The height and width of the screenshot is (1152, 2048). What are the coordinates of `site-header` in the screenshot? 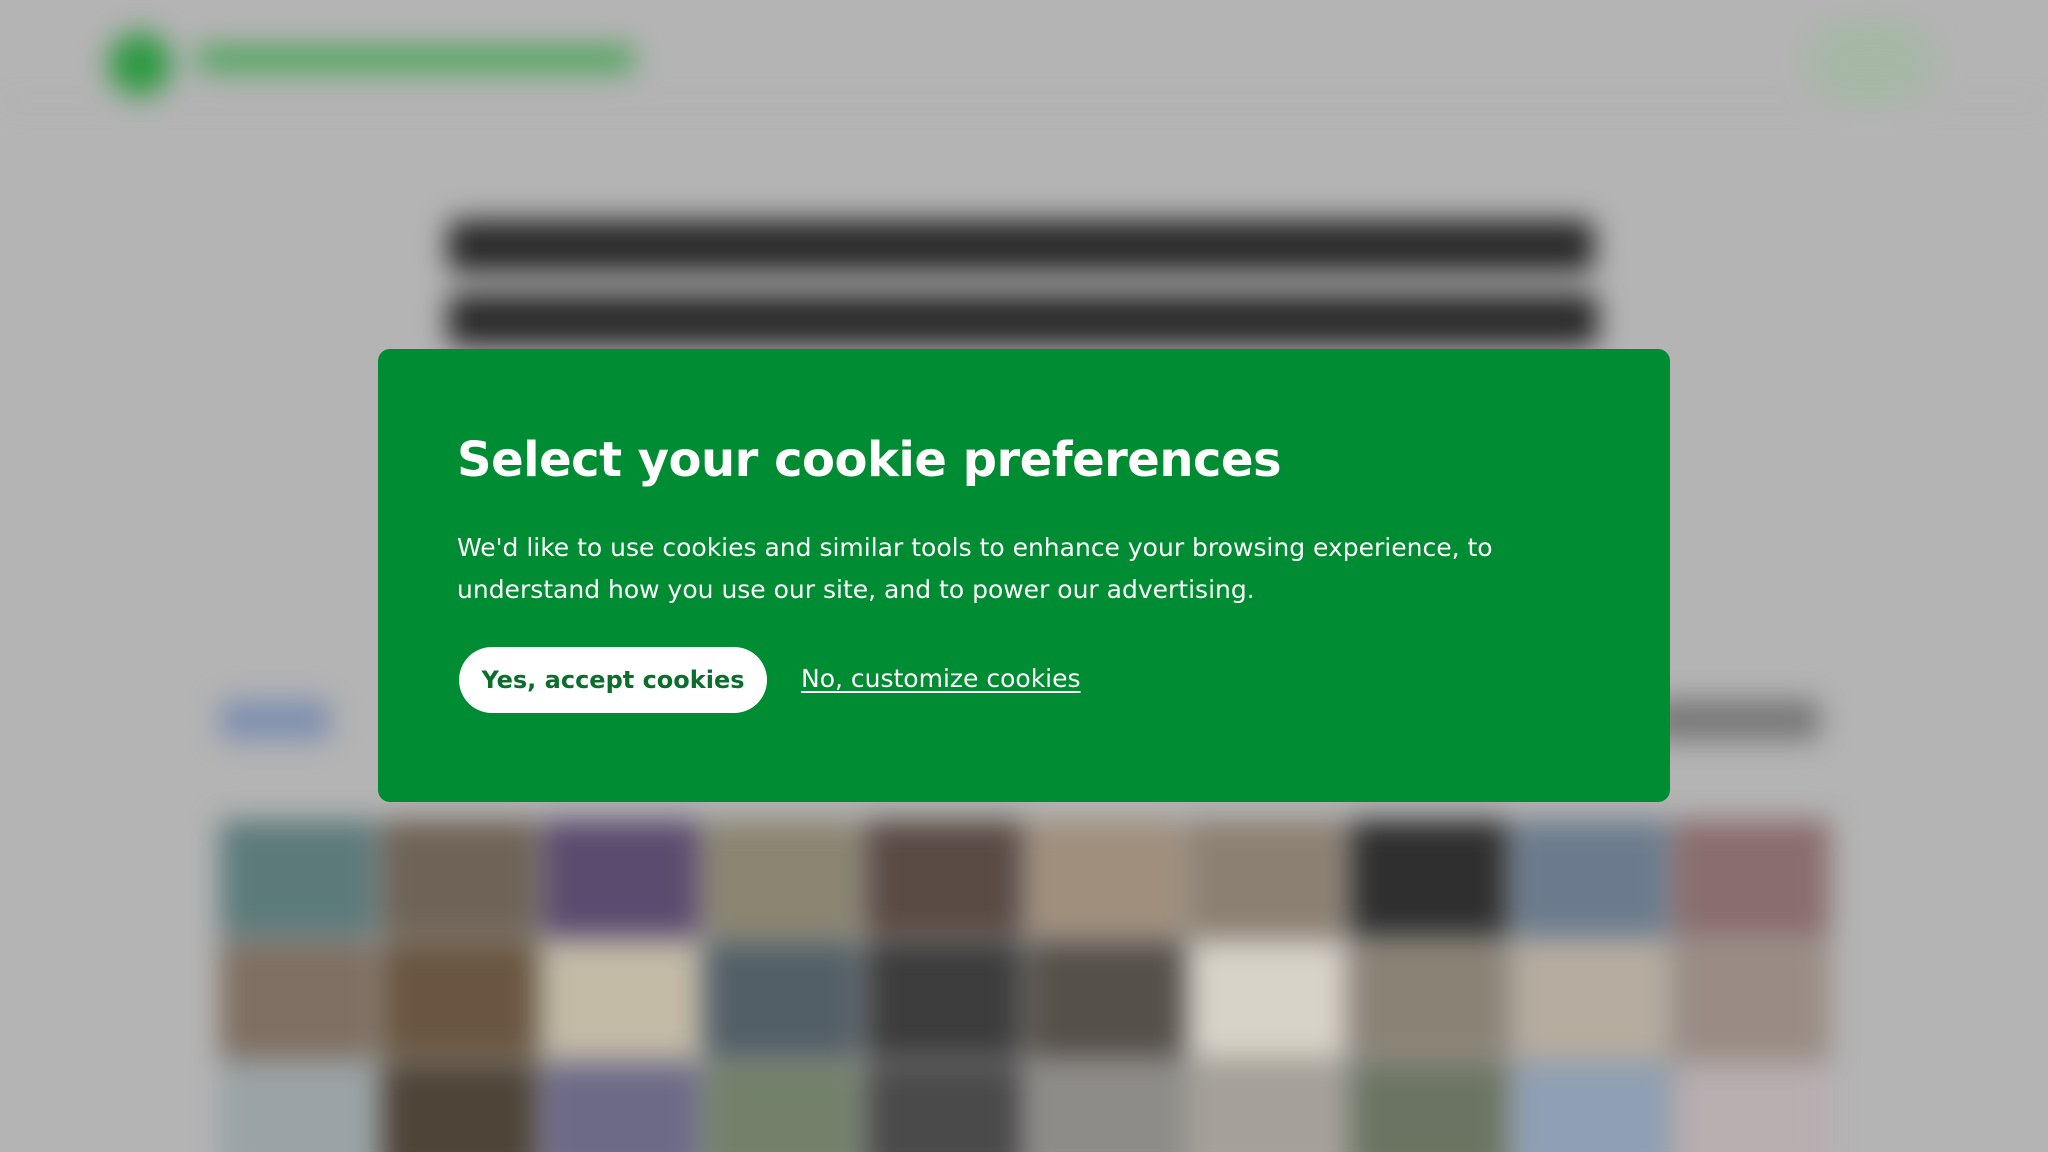 It's located at (1024, 51).